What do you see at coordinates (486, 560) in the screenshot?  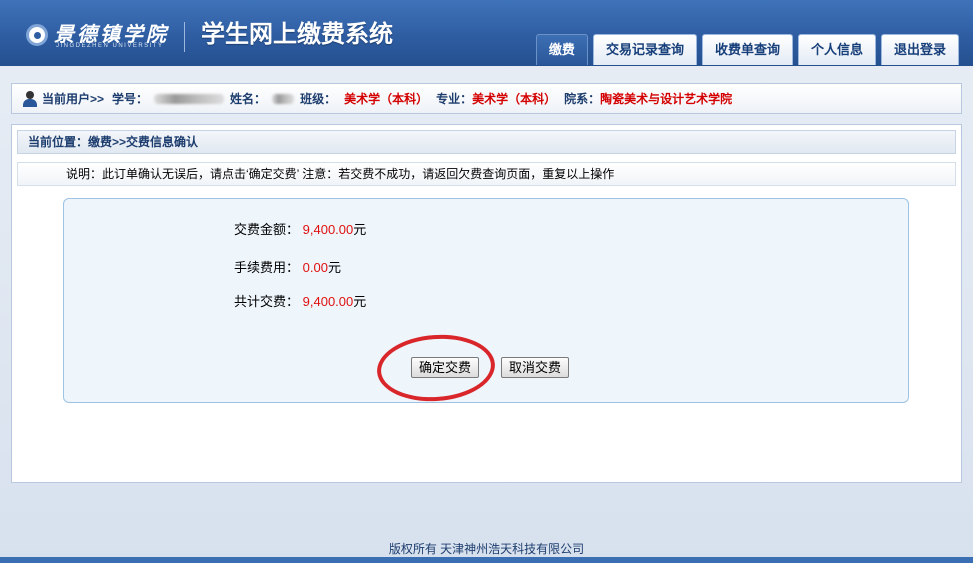 I see `footer-bar` at bounding box center [486, 560].